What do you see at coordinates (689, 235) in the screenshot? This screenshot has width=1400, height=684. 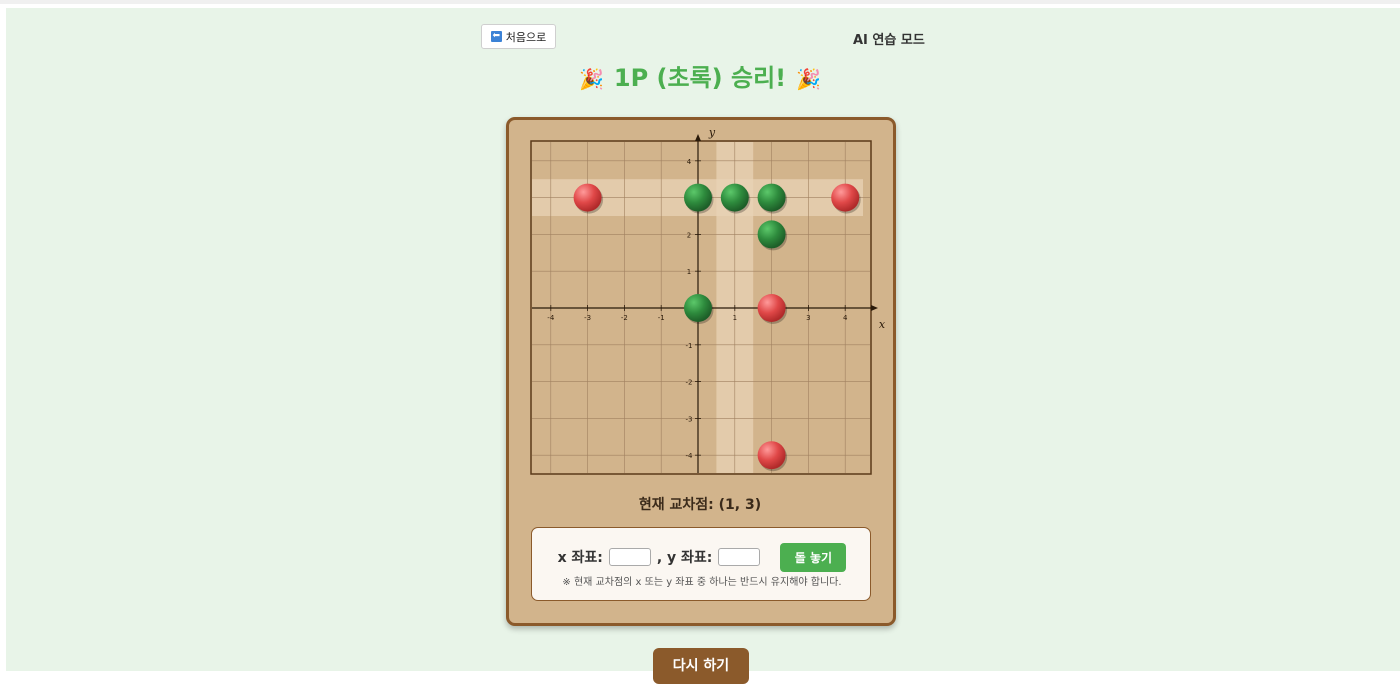 I see `y-tick-label: 2` at bounding box center [689, 235].